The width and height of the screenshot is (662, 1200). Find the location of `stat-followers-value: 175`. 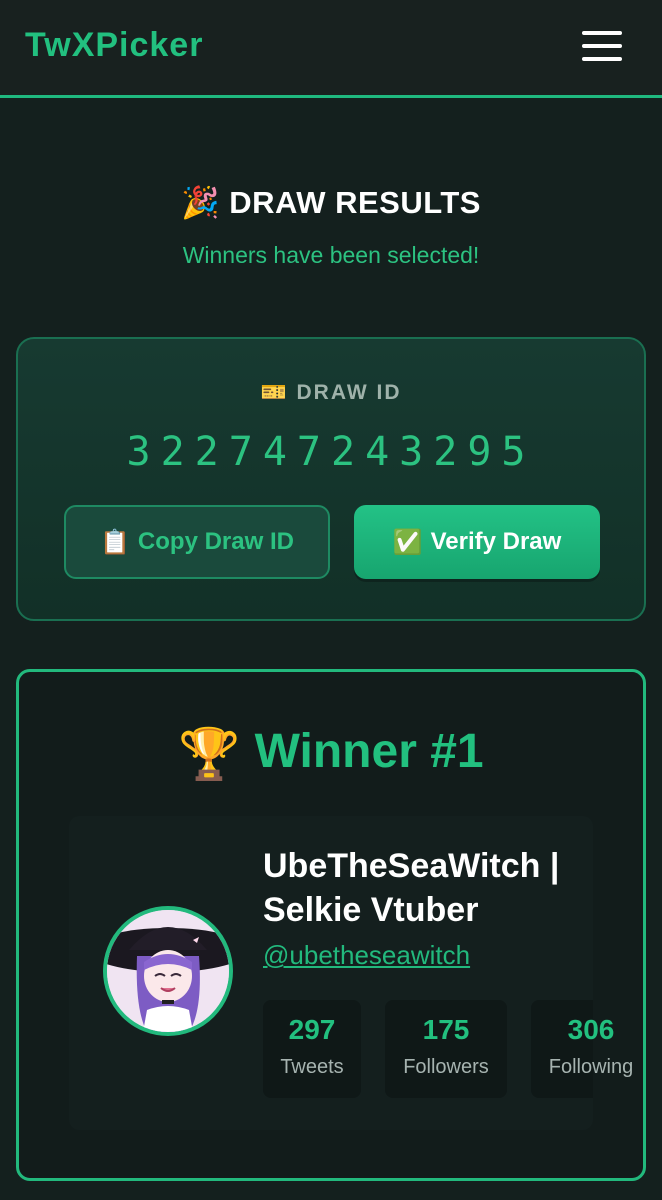

stat-followers-value: 175 is located at coordinates (446, 1029).